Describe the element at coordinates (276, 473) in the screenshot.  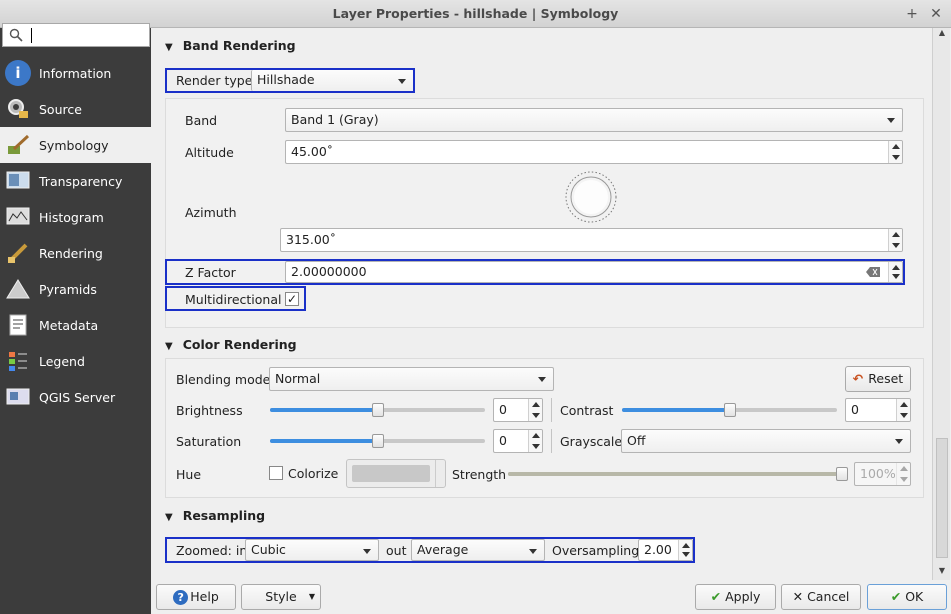
I see `colorize-checkbox` at that location.